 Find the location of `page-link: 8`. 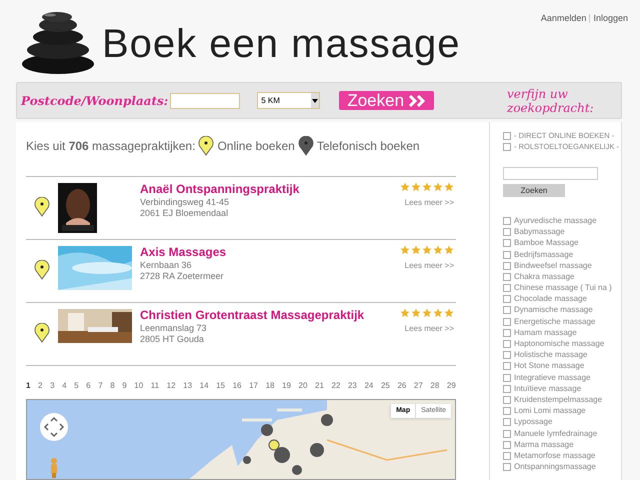

page-link: 8 is located at coordinates (112, 386).